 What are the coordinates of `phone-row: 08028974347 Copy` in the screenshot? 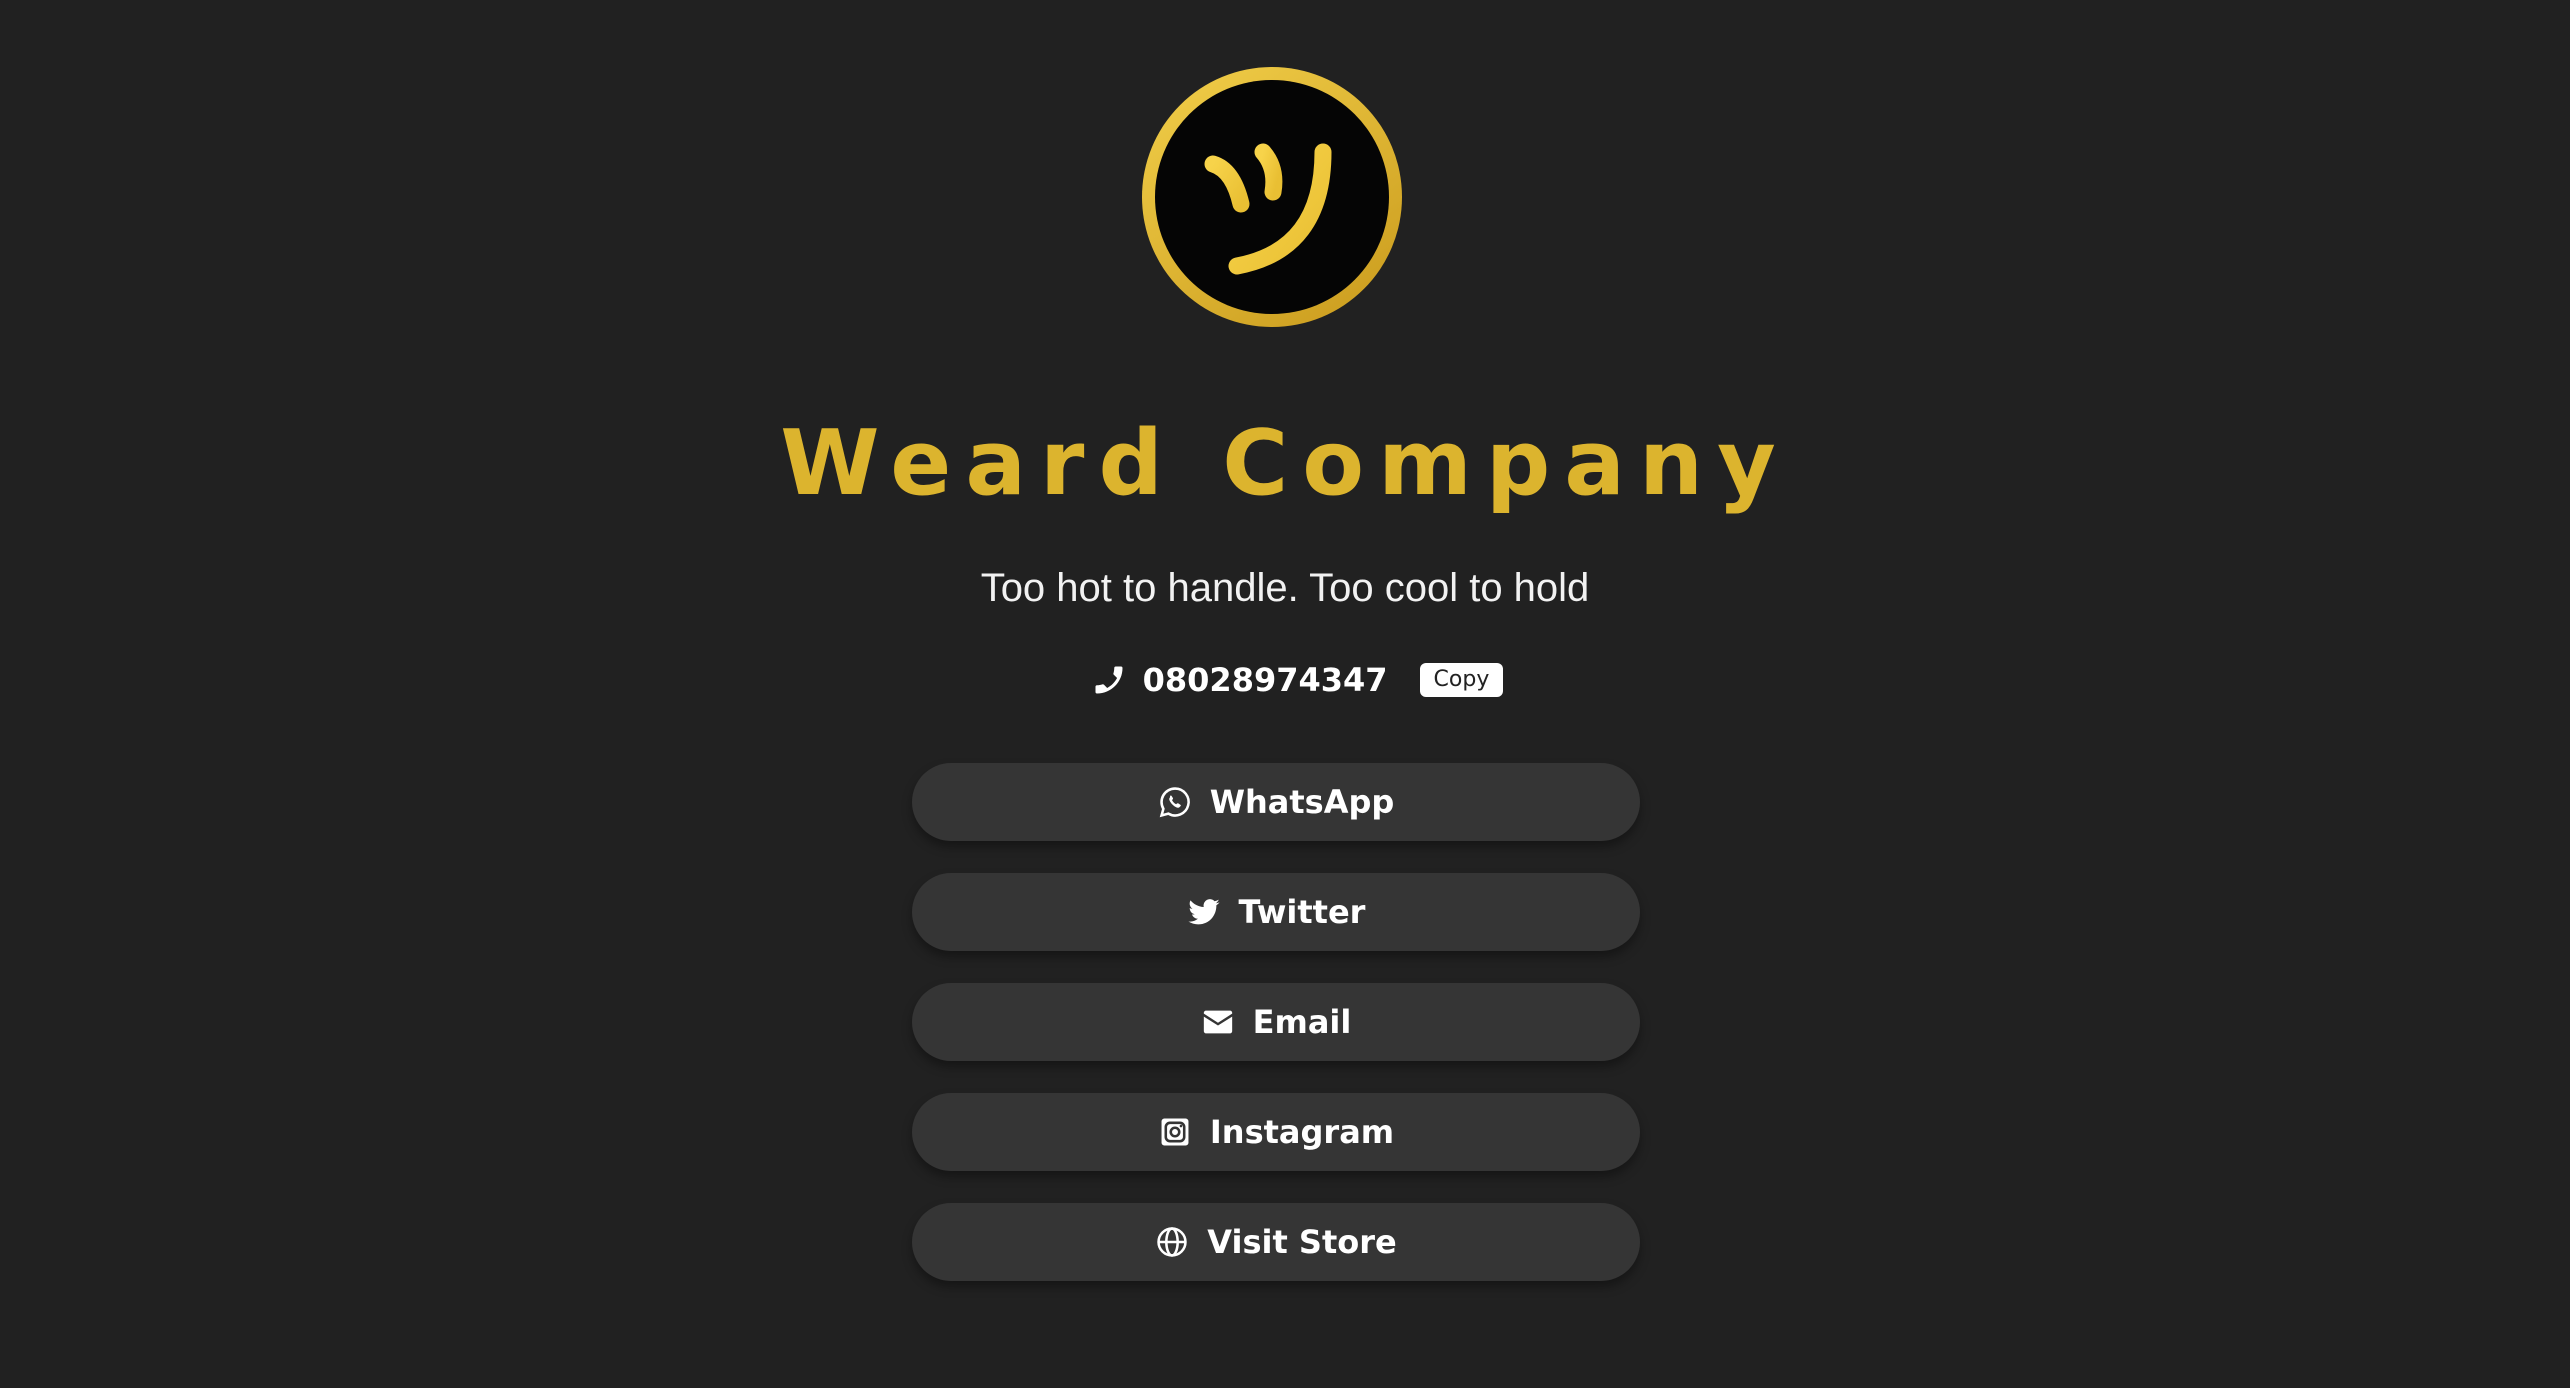 It's located at (1285, 680).